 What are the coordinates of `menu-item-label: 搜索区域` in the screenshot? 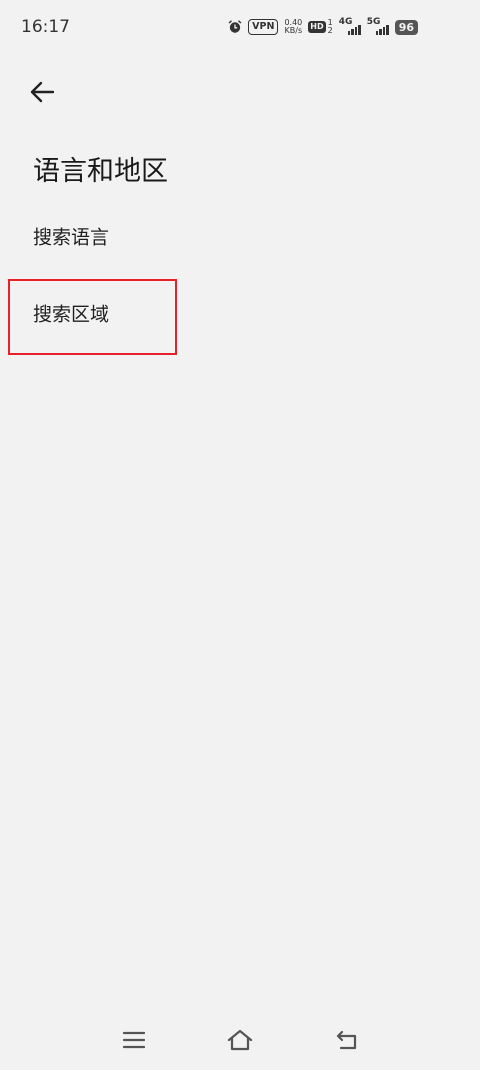 It's located at (71, 314).